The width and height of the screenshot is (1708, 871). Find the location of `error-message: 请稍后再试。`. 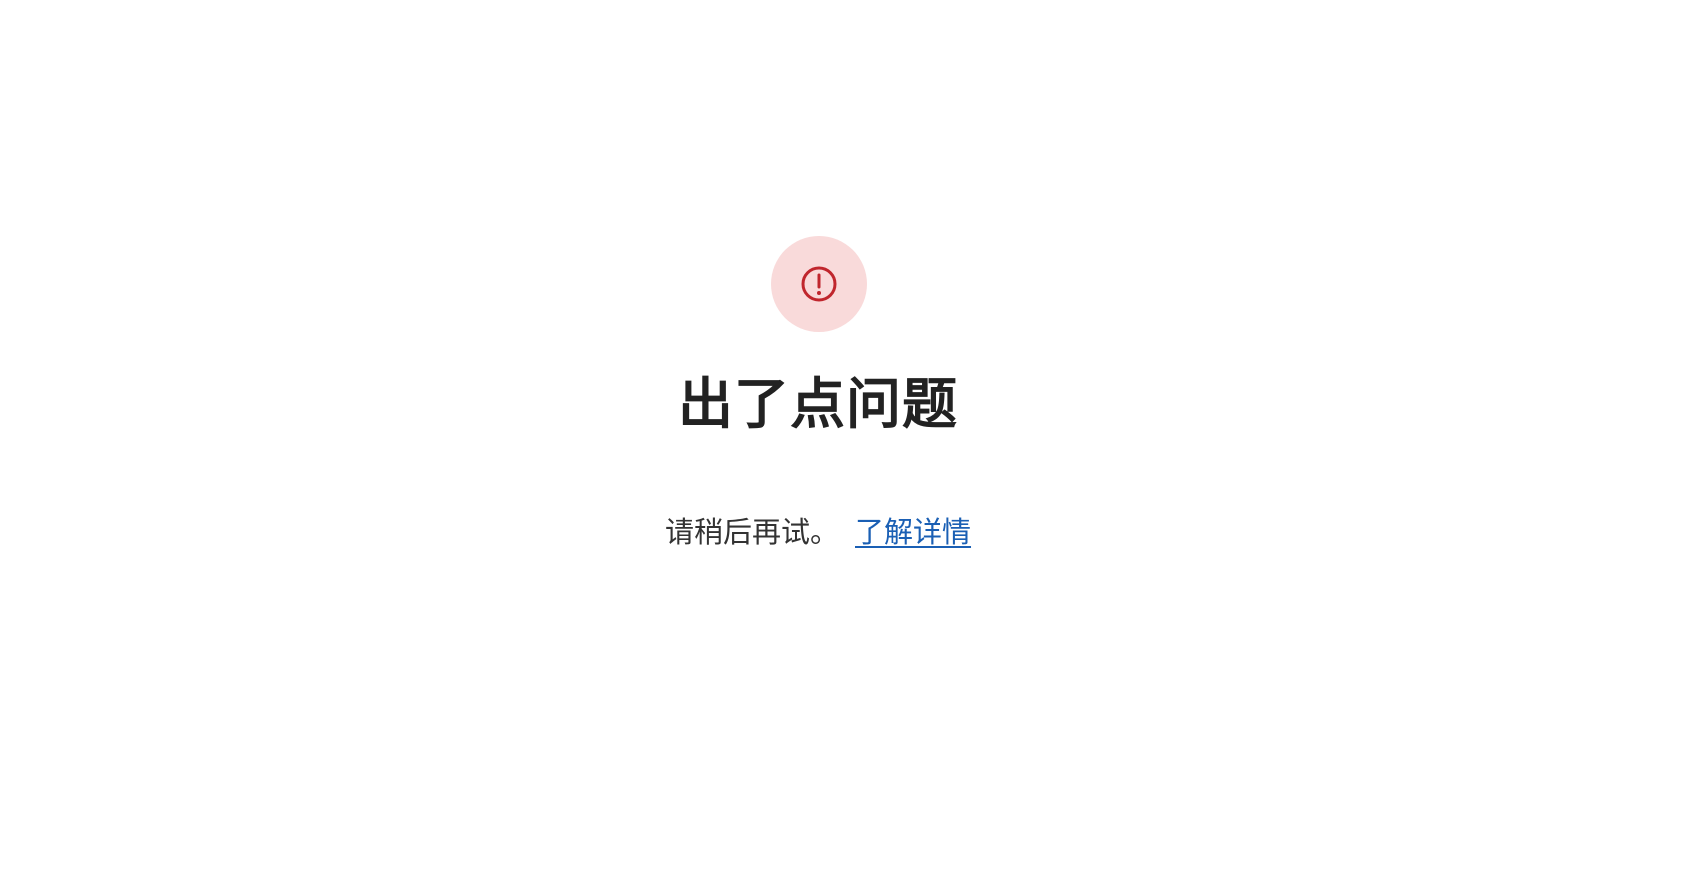

error-message: 请稍后再试。 is located at coordinates (751, 532).